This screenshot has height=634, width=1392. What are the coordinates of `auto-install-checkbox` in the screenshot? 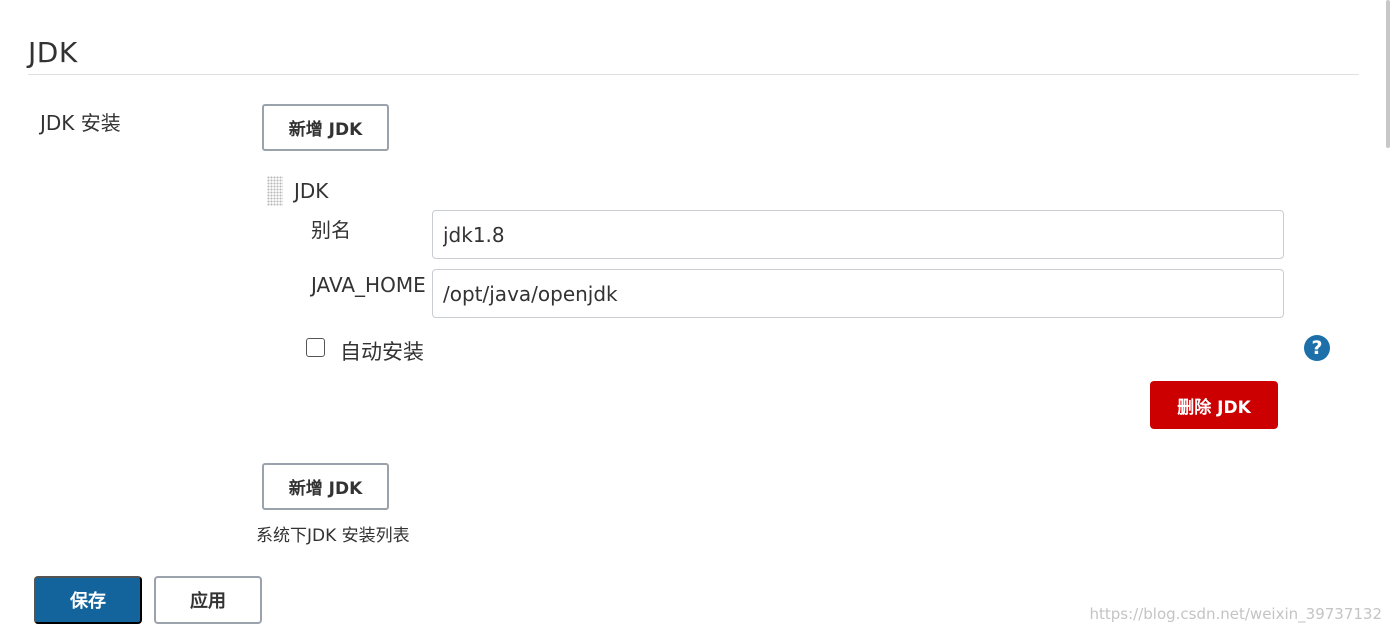 It's located at (315, 347).